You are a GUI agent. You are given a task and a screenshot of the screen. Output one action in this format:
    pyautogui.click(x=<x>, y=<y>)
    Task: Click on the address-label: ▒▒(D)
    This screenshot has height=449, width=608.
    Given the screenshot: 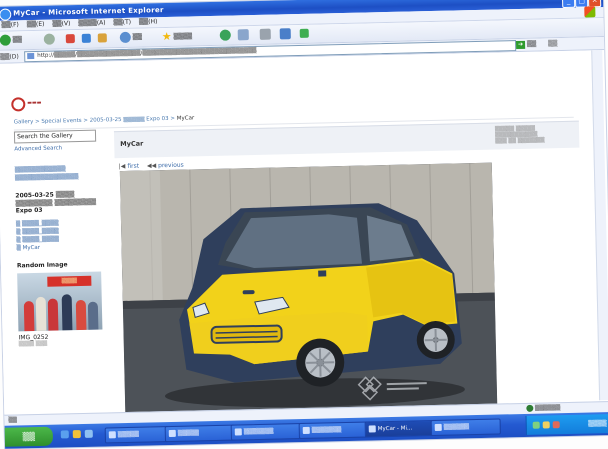 What is the action you would take?
    pyautogui.click(x=9, y=56)
    